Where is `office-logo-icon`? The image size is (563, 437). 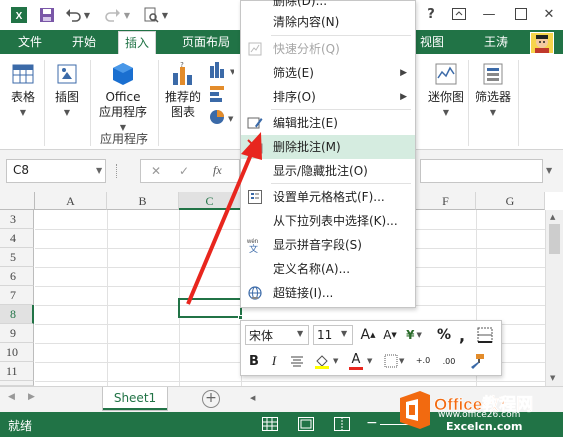 office-logo-icon is located at coordinates (415, 410).